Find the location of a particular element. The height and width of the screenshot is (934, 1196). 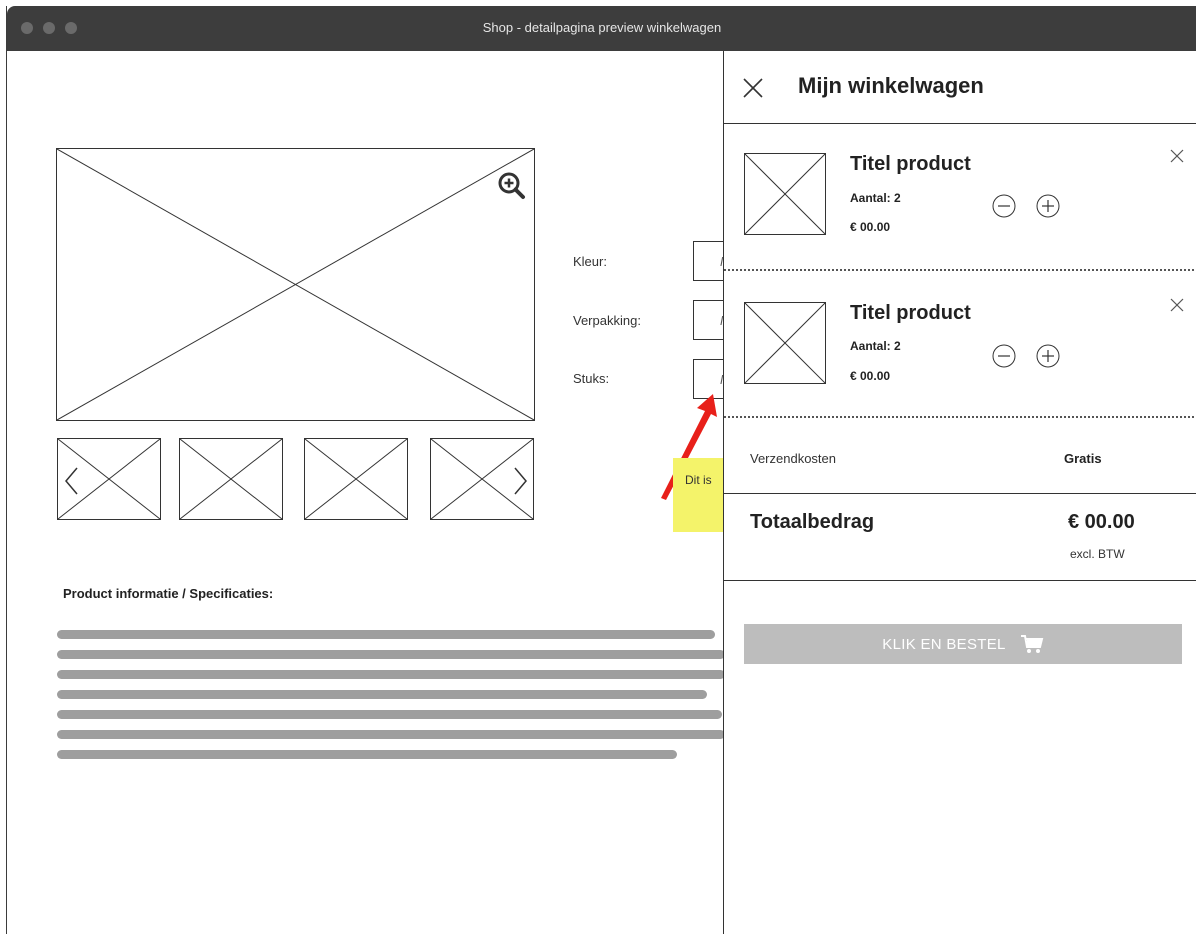

close-icon is located at coordinates (753, 88).